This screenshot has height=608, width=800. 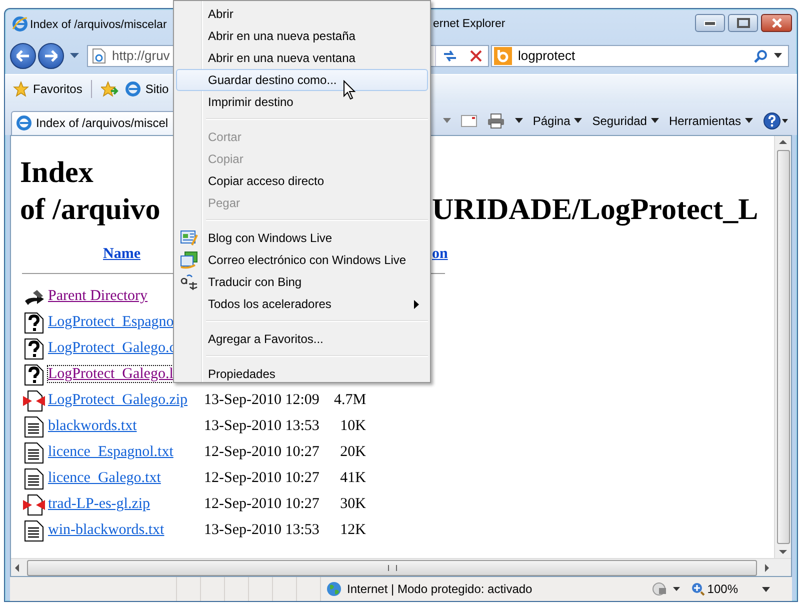 I want to click on file-size: 12K, so click(x=352, y=531).